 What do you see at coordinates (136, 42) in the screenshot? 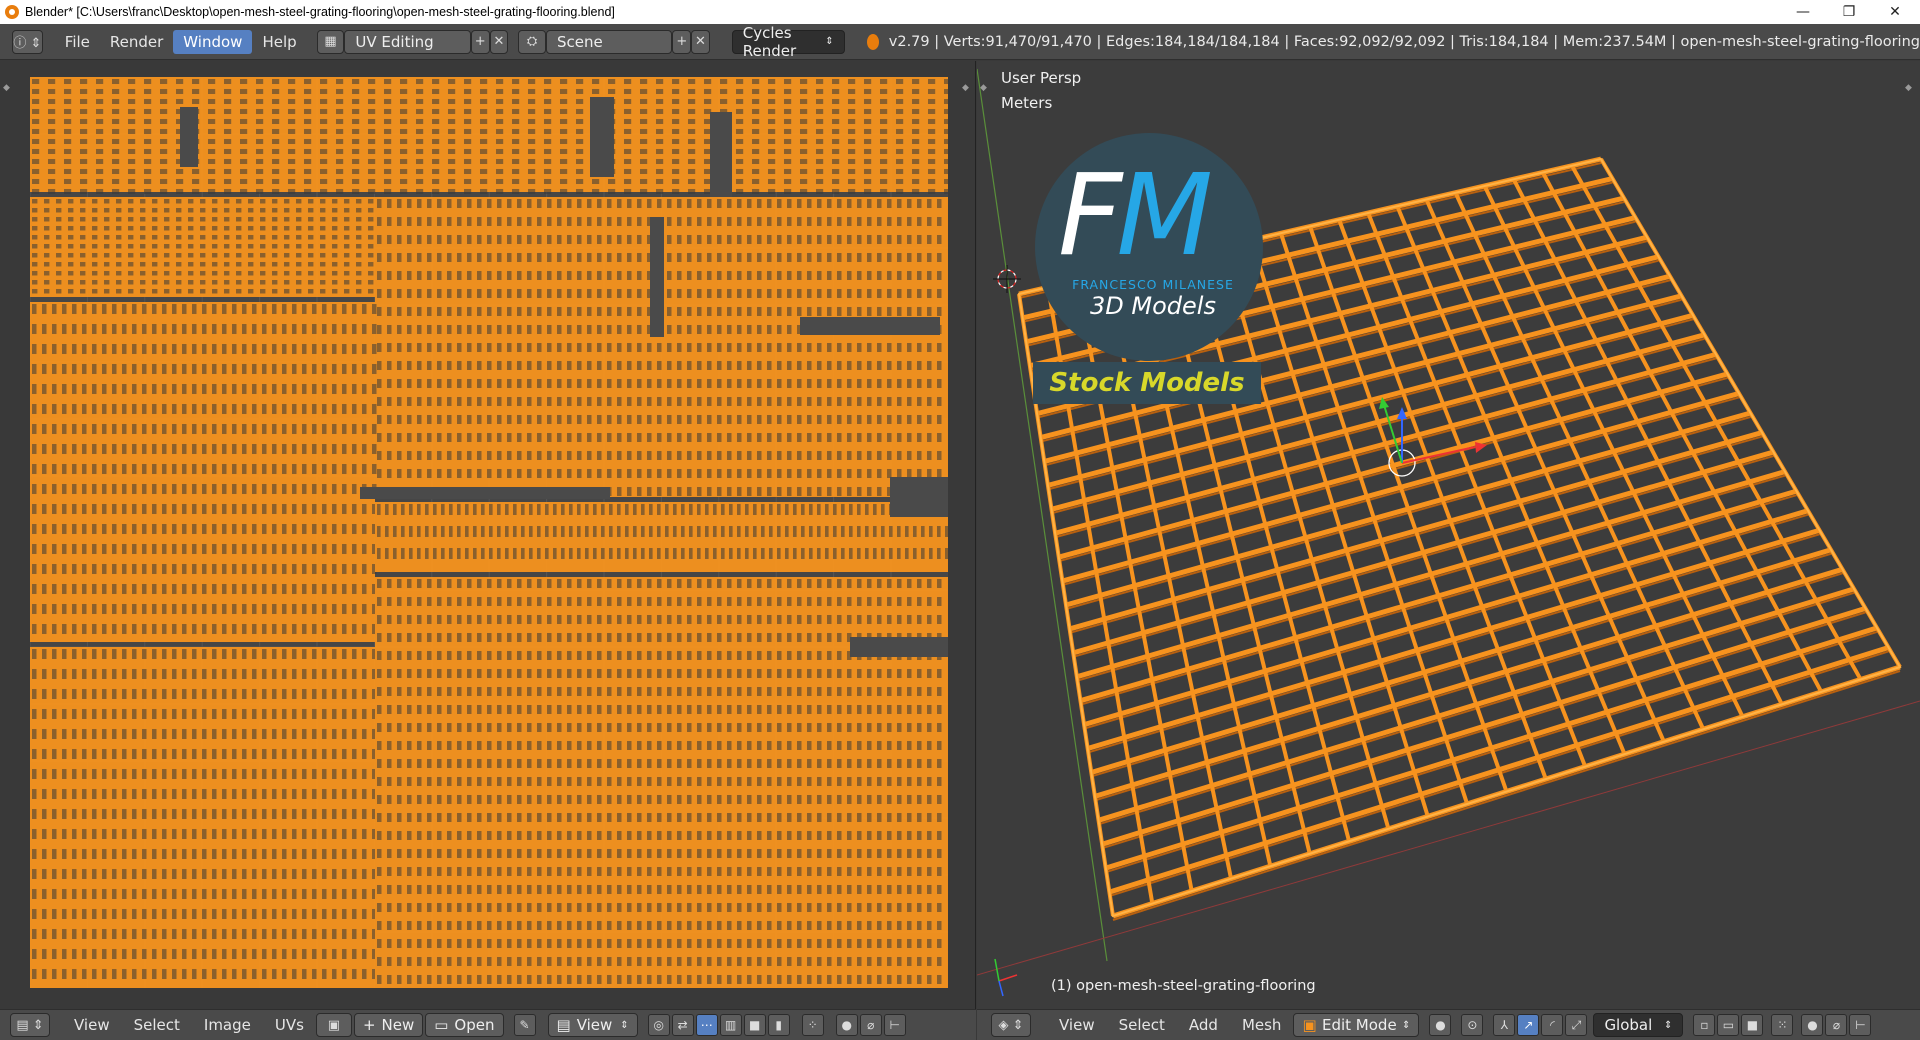
I see `menu-render: Render` at bounding box center [136, 42].